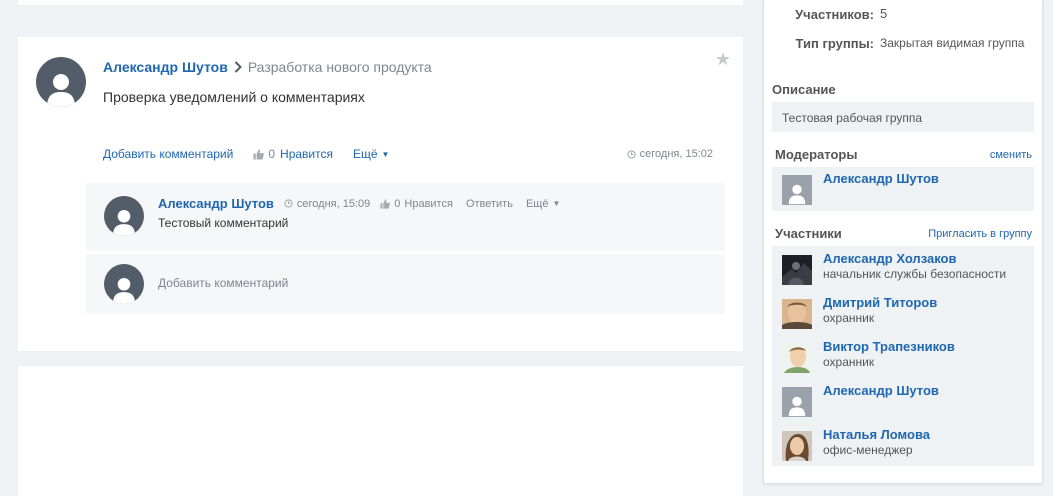 The height and width of the screenshot is (496, 1053). What do you see at coordinates (876, 434) in the screenshot?
I see `member-name: Наталья Ломова` at bounding box center [876, 434].